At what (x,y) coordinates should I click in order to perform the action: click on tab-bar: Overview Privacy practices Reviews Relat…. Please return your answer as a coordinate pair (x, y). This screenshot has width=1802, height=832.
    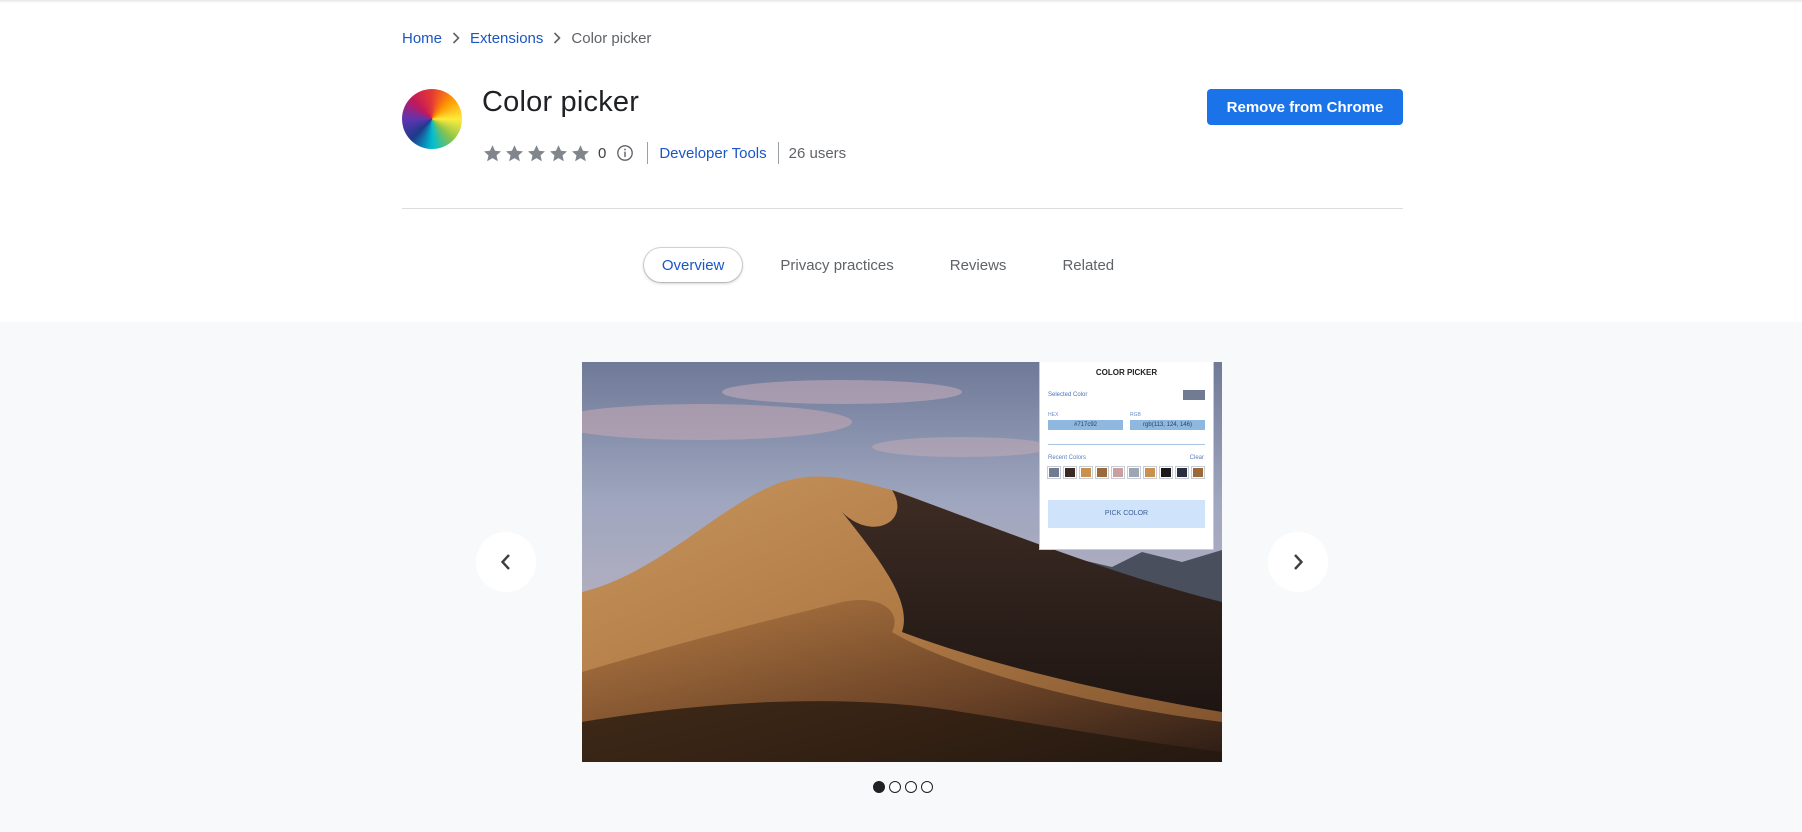
    Looking at the image, I should click on (901, 265).